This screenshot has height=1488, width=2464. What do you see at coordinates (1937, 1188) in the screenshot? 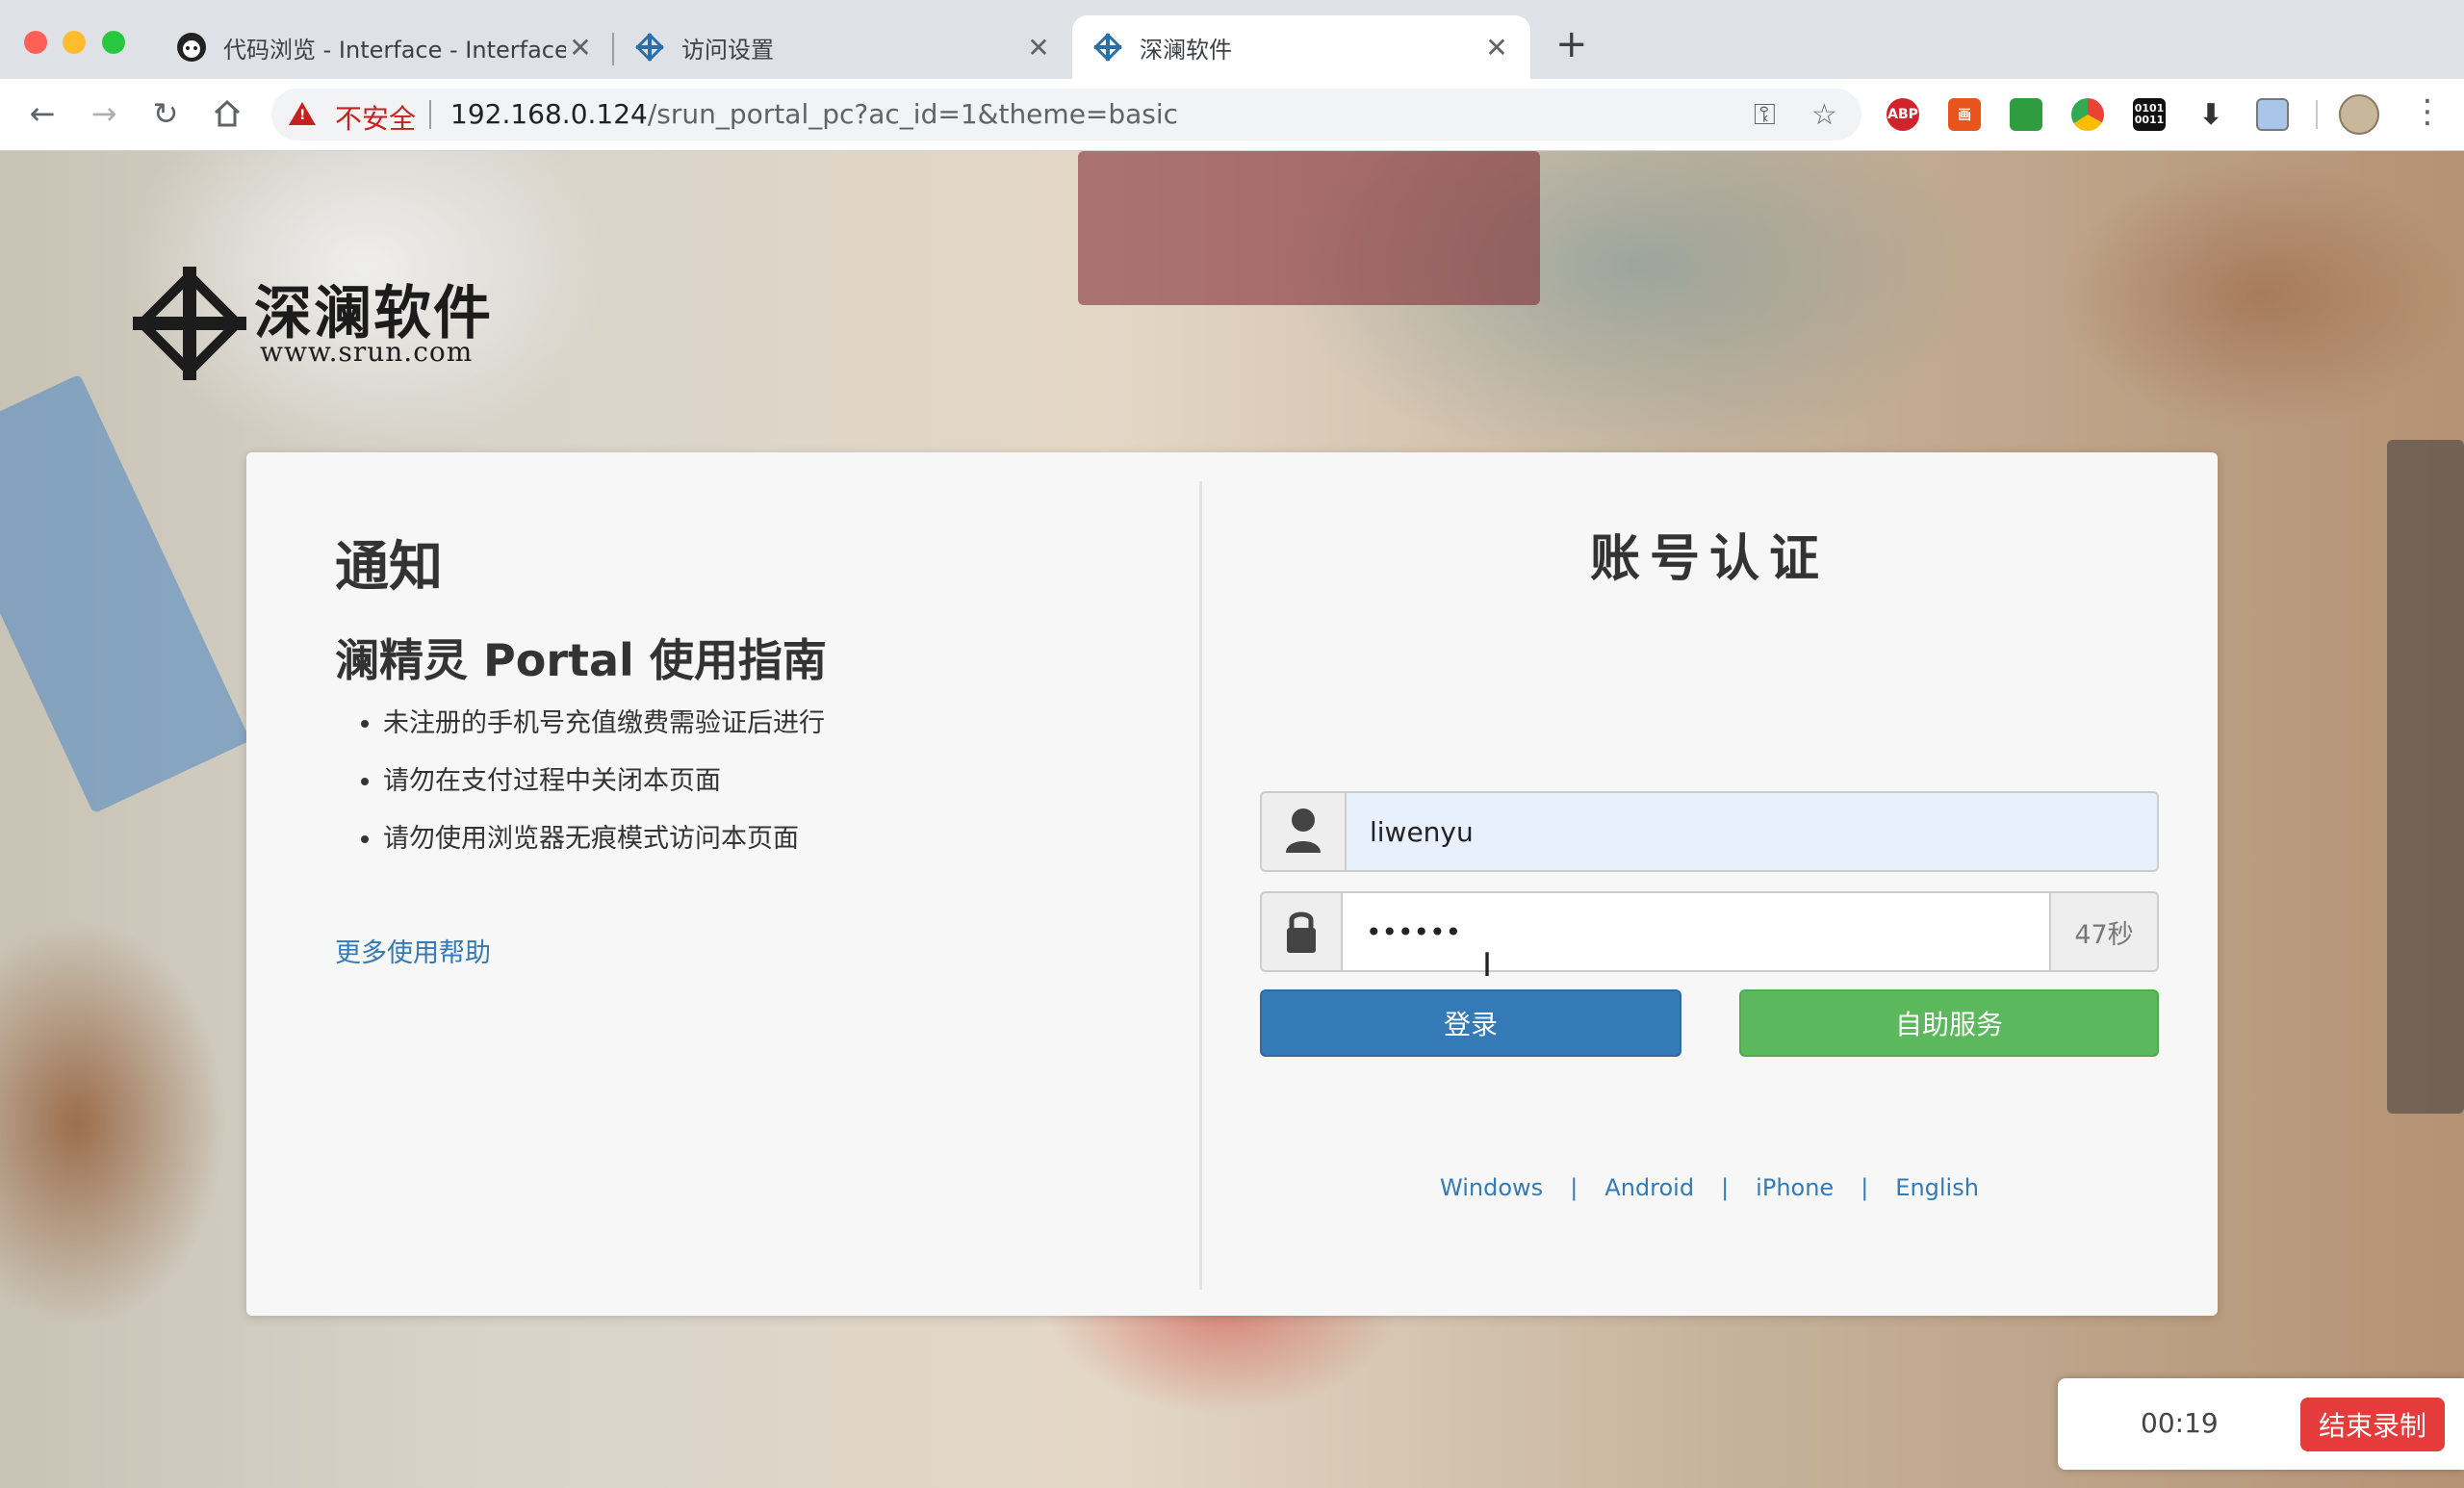
I see `english-link: English` at bounding box center [1937, 1188].